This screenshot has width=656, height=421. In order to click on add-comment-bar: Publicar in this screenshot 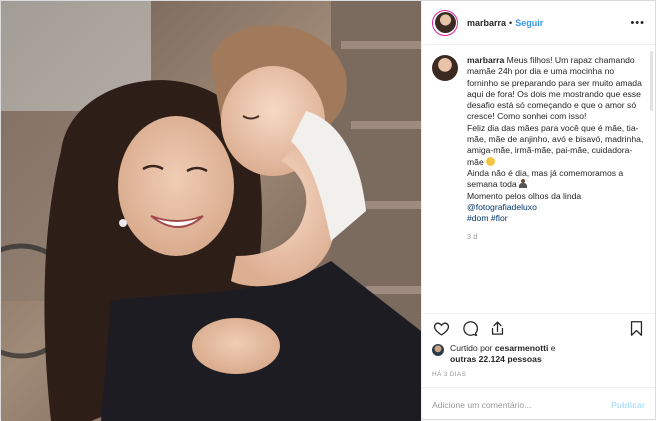, I will do `click(538, 404)`.